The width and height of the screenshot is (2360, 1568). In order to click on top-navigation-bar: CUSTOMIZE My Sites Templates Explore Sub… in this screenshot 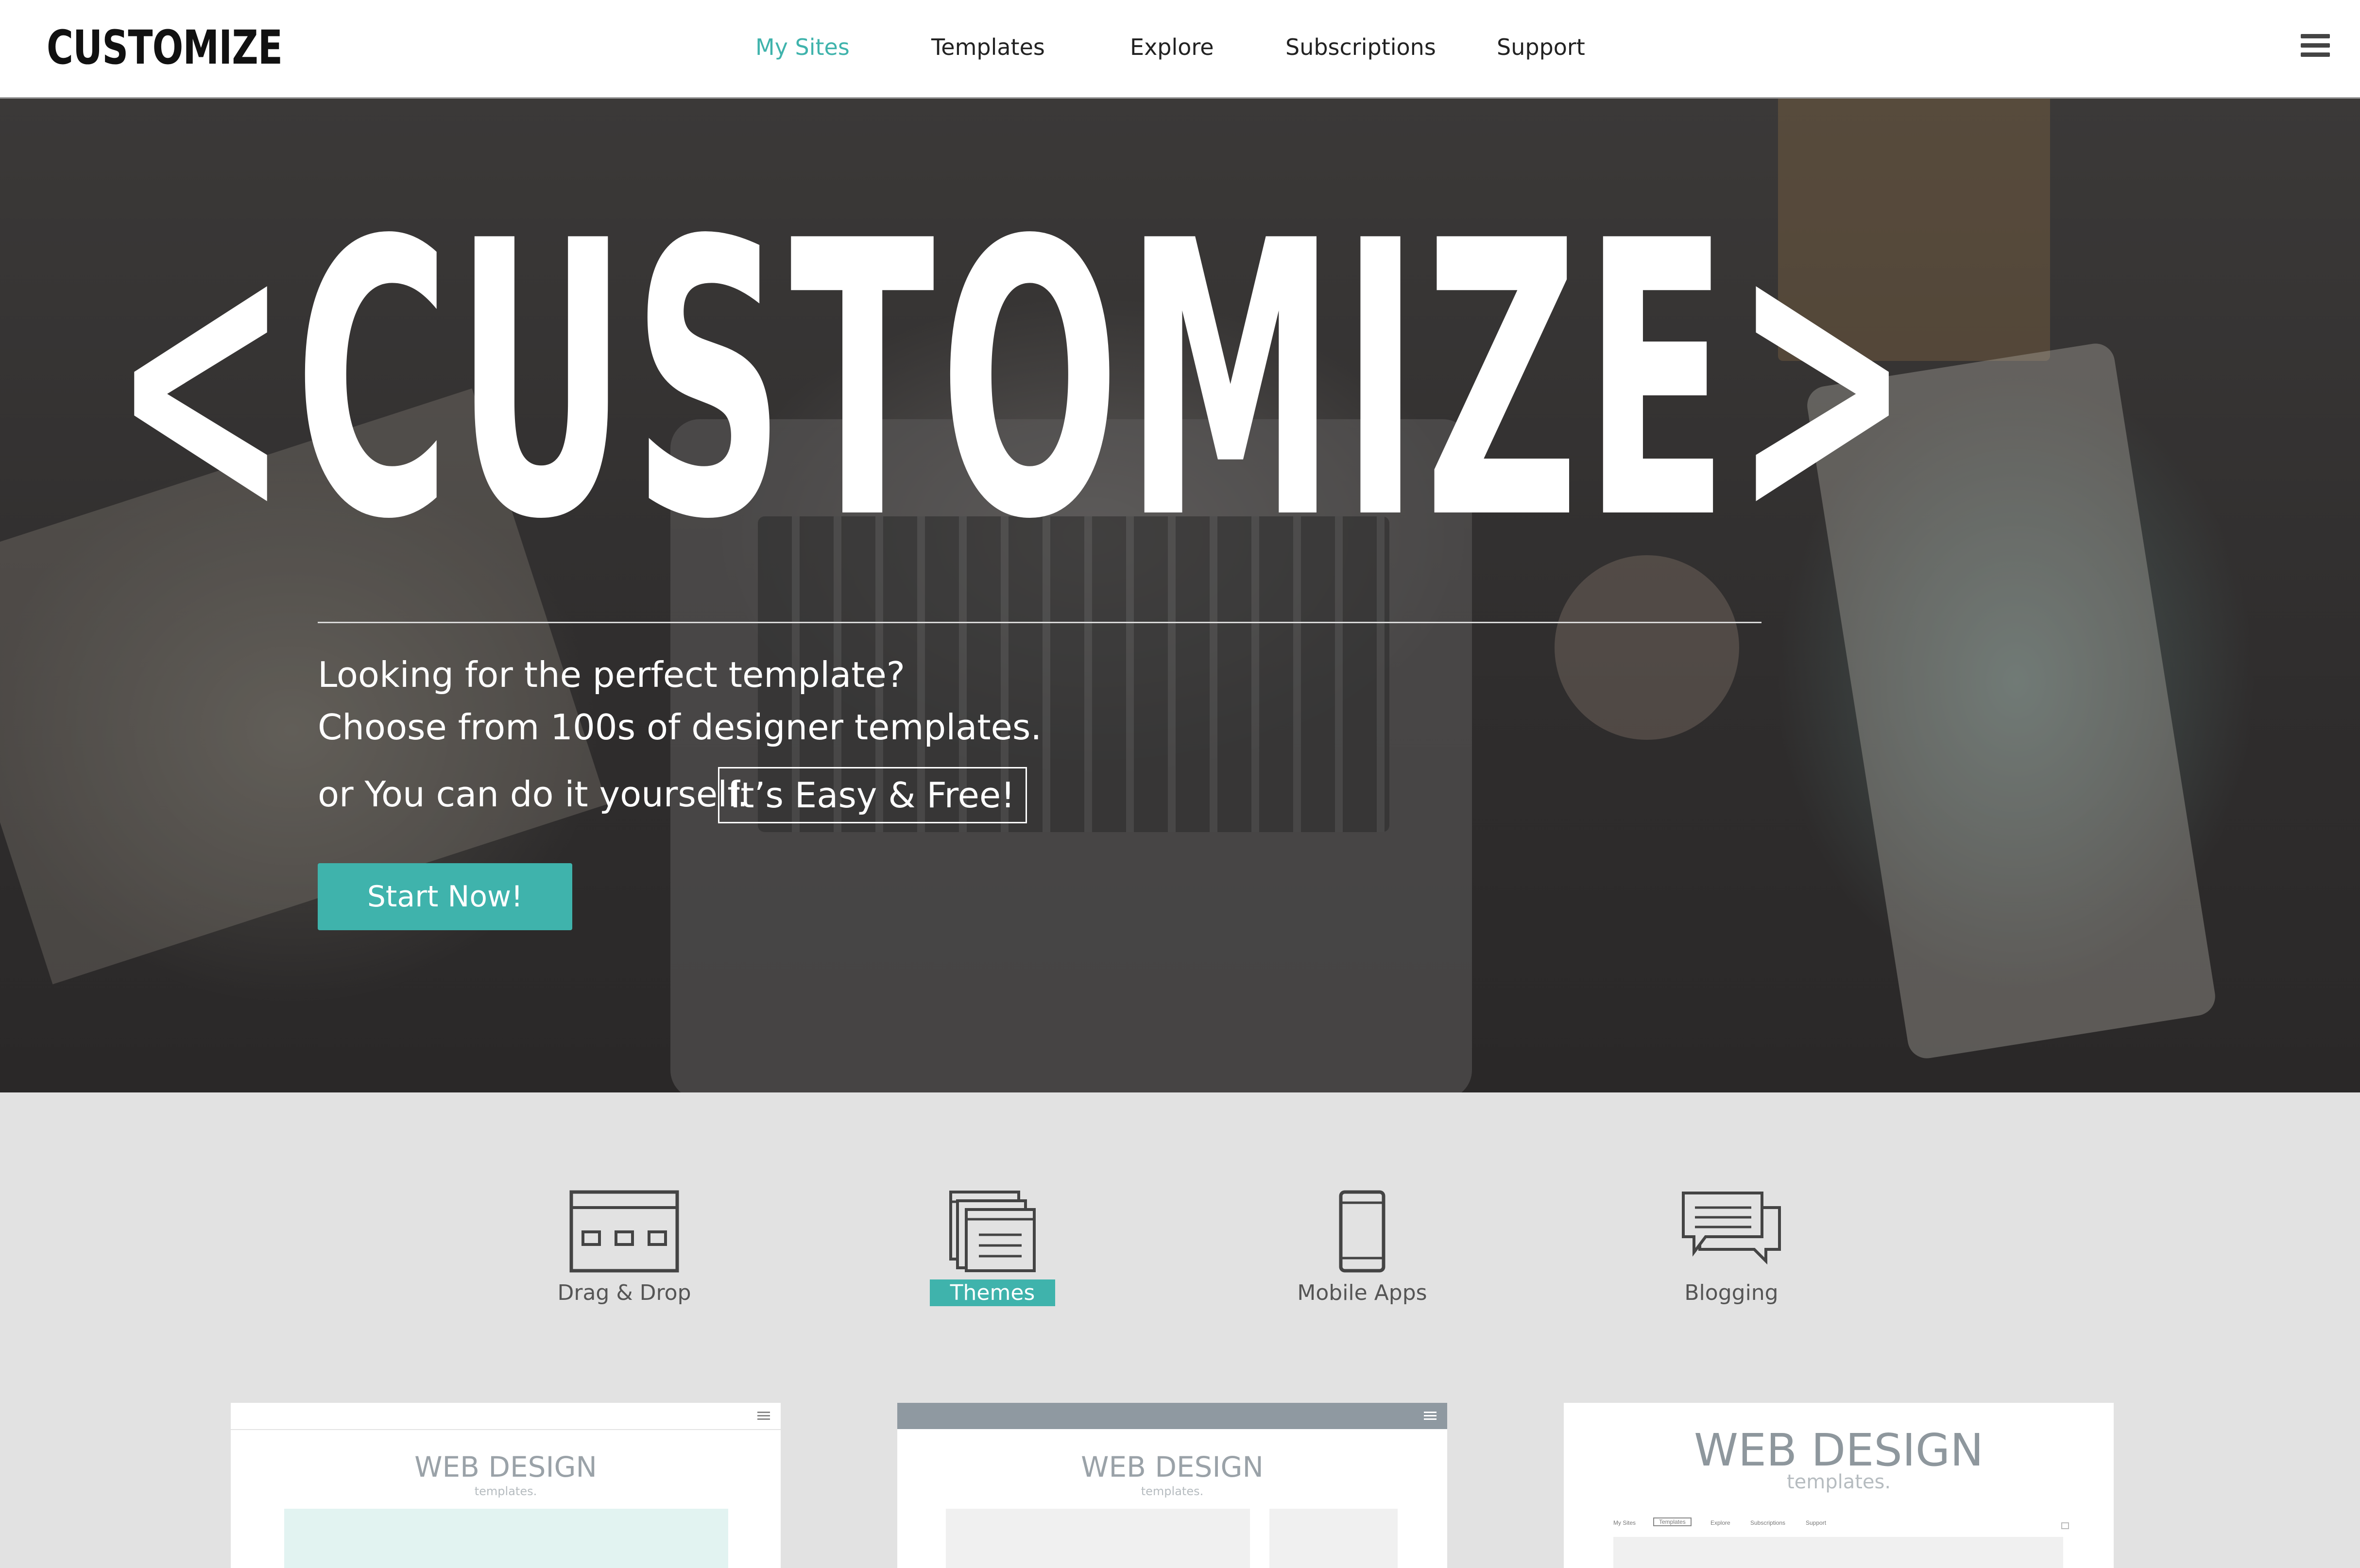, I will do `click(1180, 49)`.